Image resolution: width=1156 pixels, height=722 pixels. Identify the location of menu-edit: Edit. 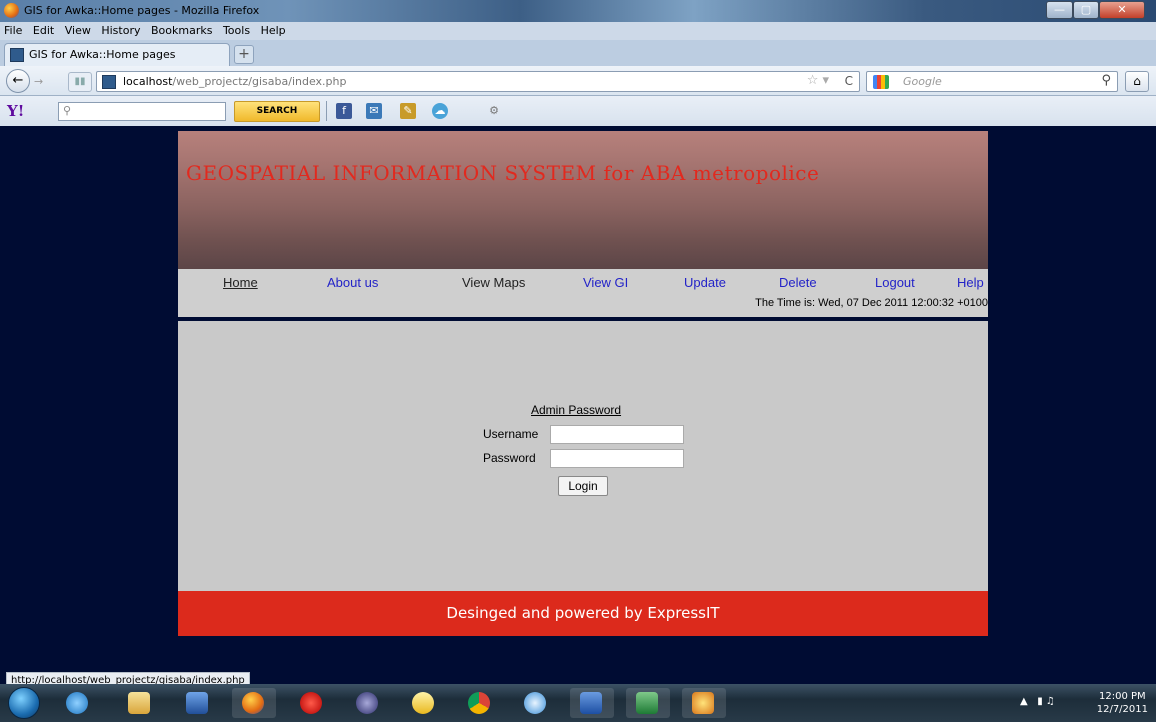
(43, 31).